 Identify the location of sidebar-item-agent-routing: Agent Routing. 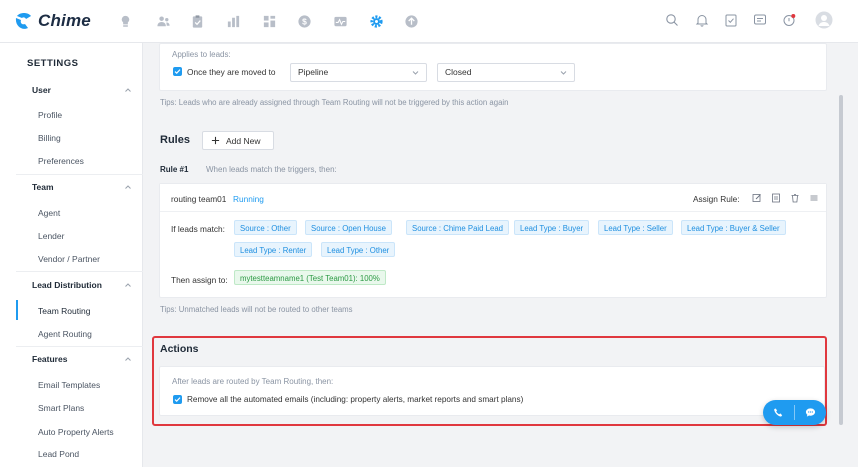
(65, 334).